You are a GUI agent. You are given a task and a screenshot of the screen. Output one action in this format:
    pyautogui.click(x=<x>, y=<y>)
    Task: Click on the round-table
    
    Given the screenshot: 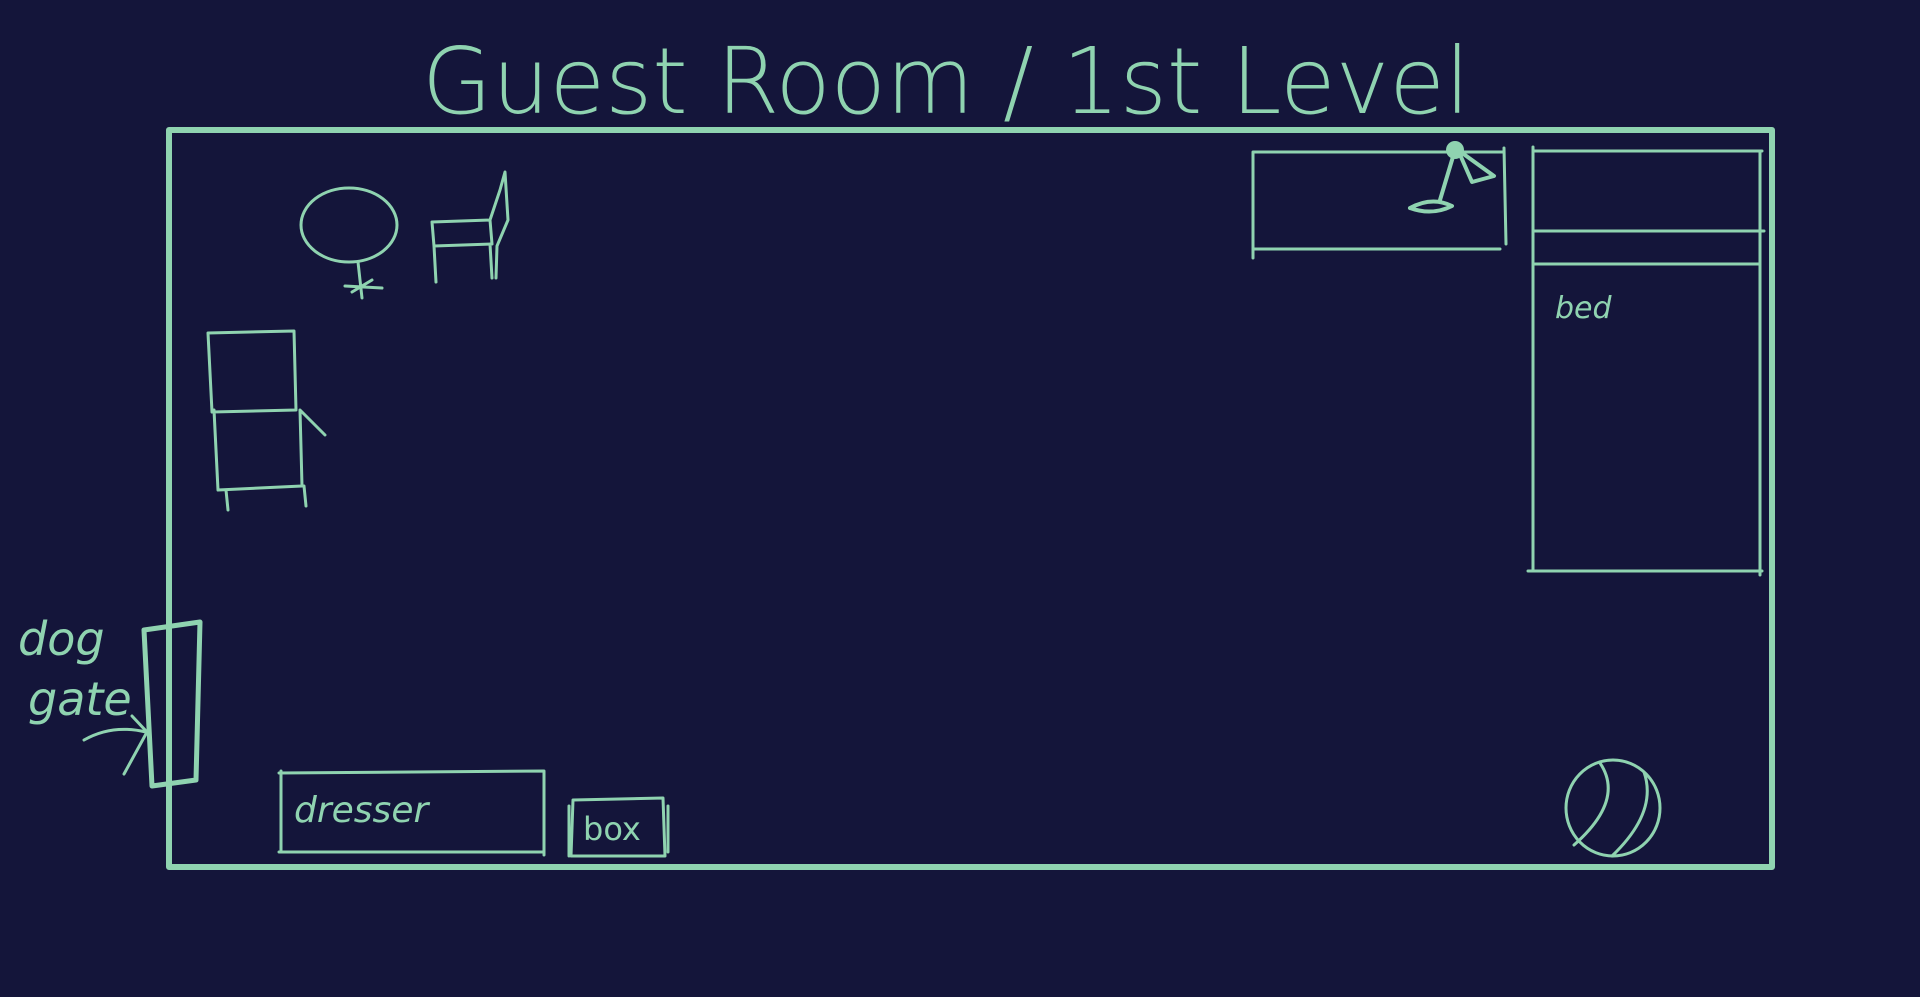 What is the action you would take?
    pyautogui.click(x=349, y=243)
    